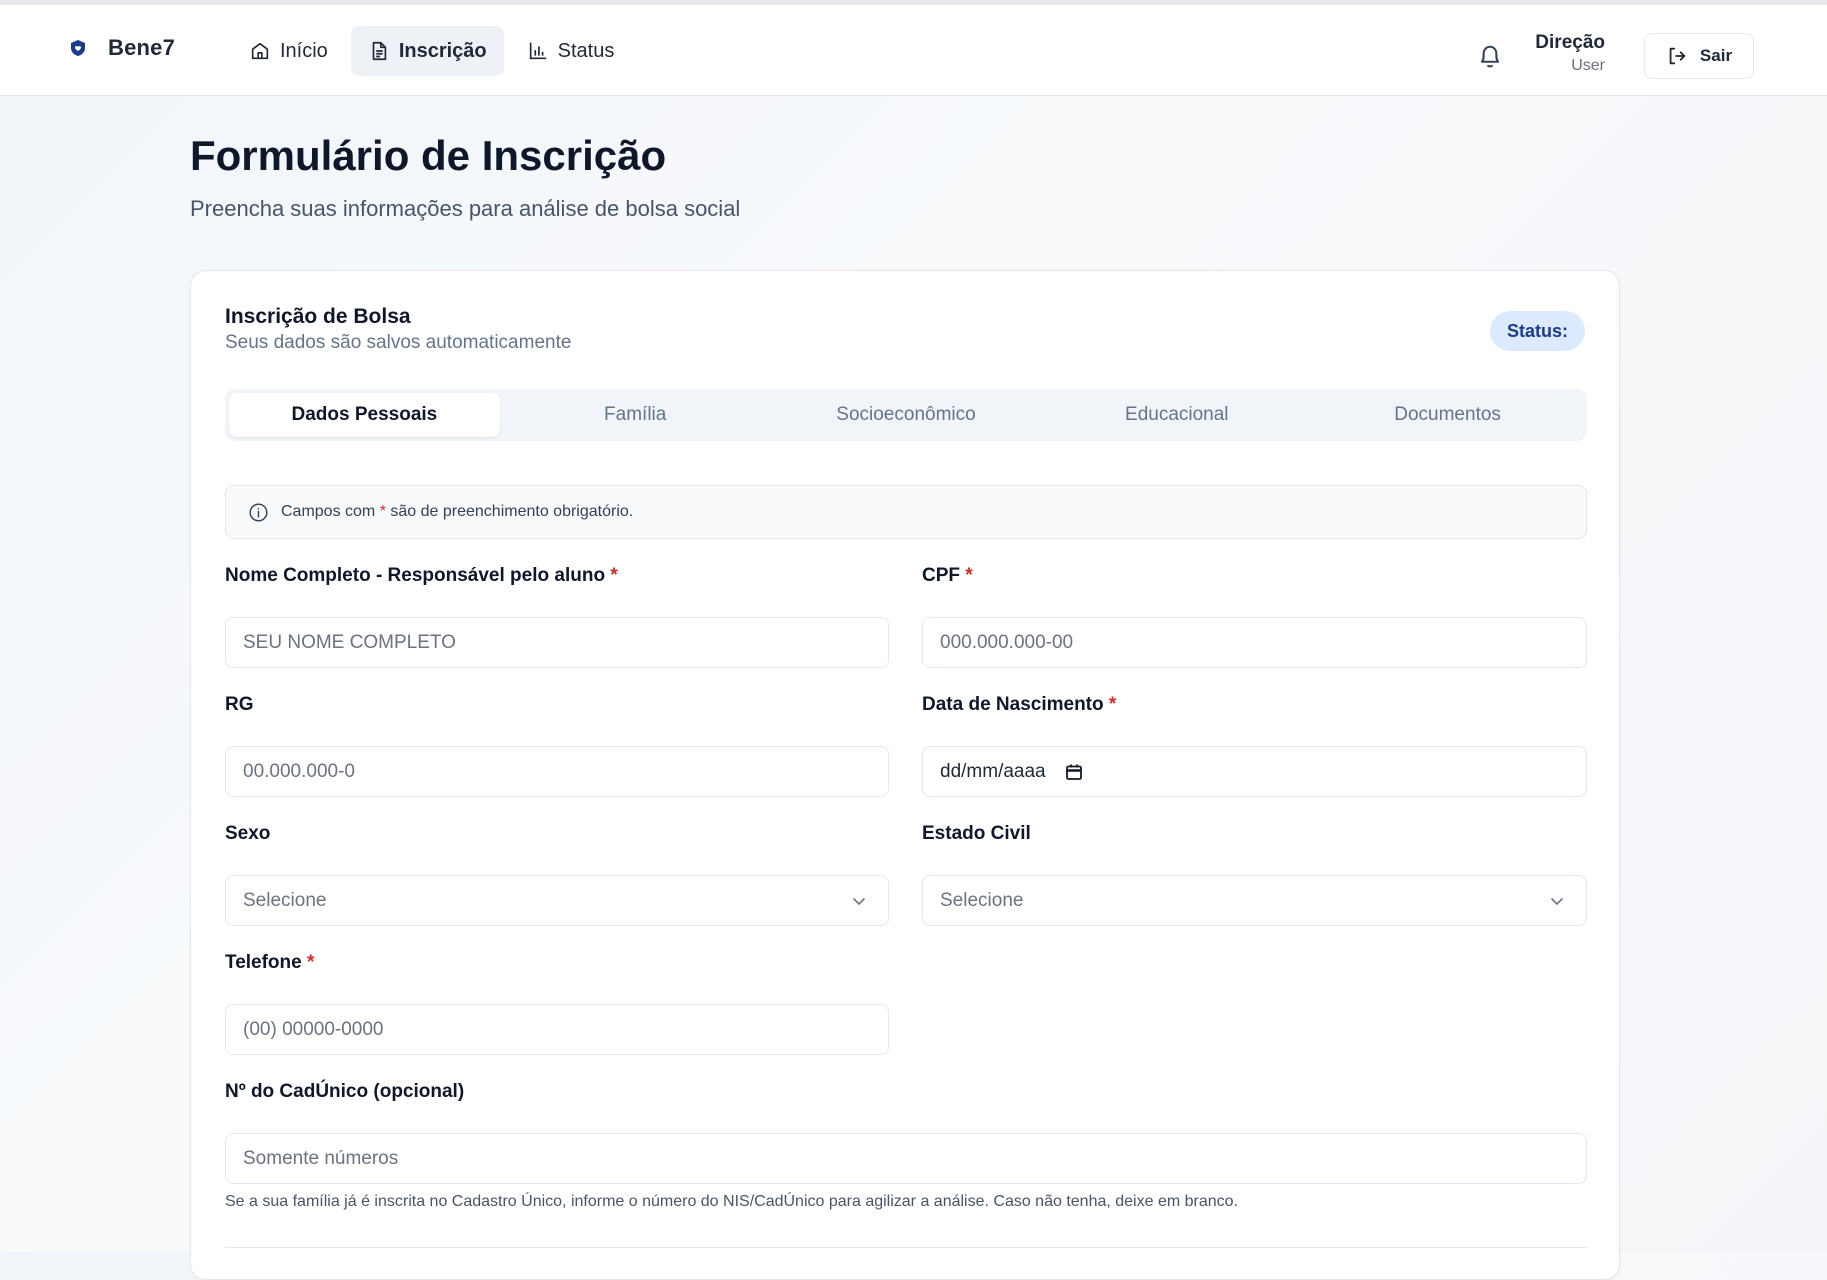  What do you see at coordinates (398, 342) in the screenshot?
I see `card-subtitle: Seus dados são salvos automaticamente` at bounding box center [398, 342].